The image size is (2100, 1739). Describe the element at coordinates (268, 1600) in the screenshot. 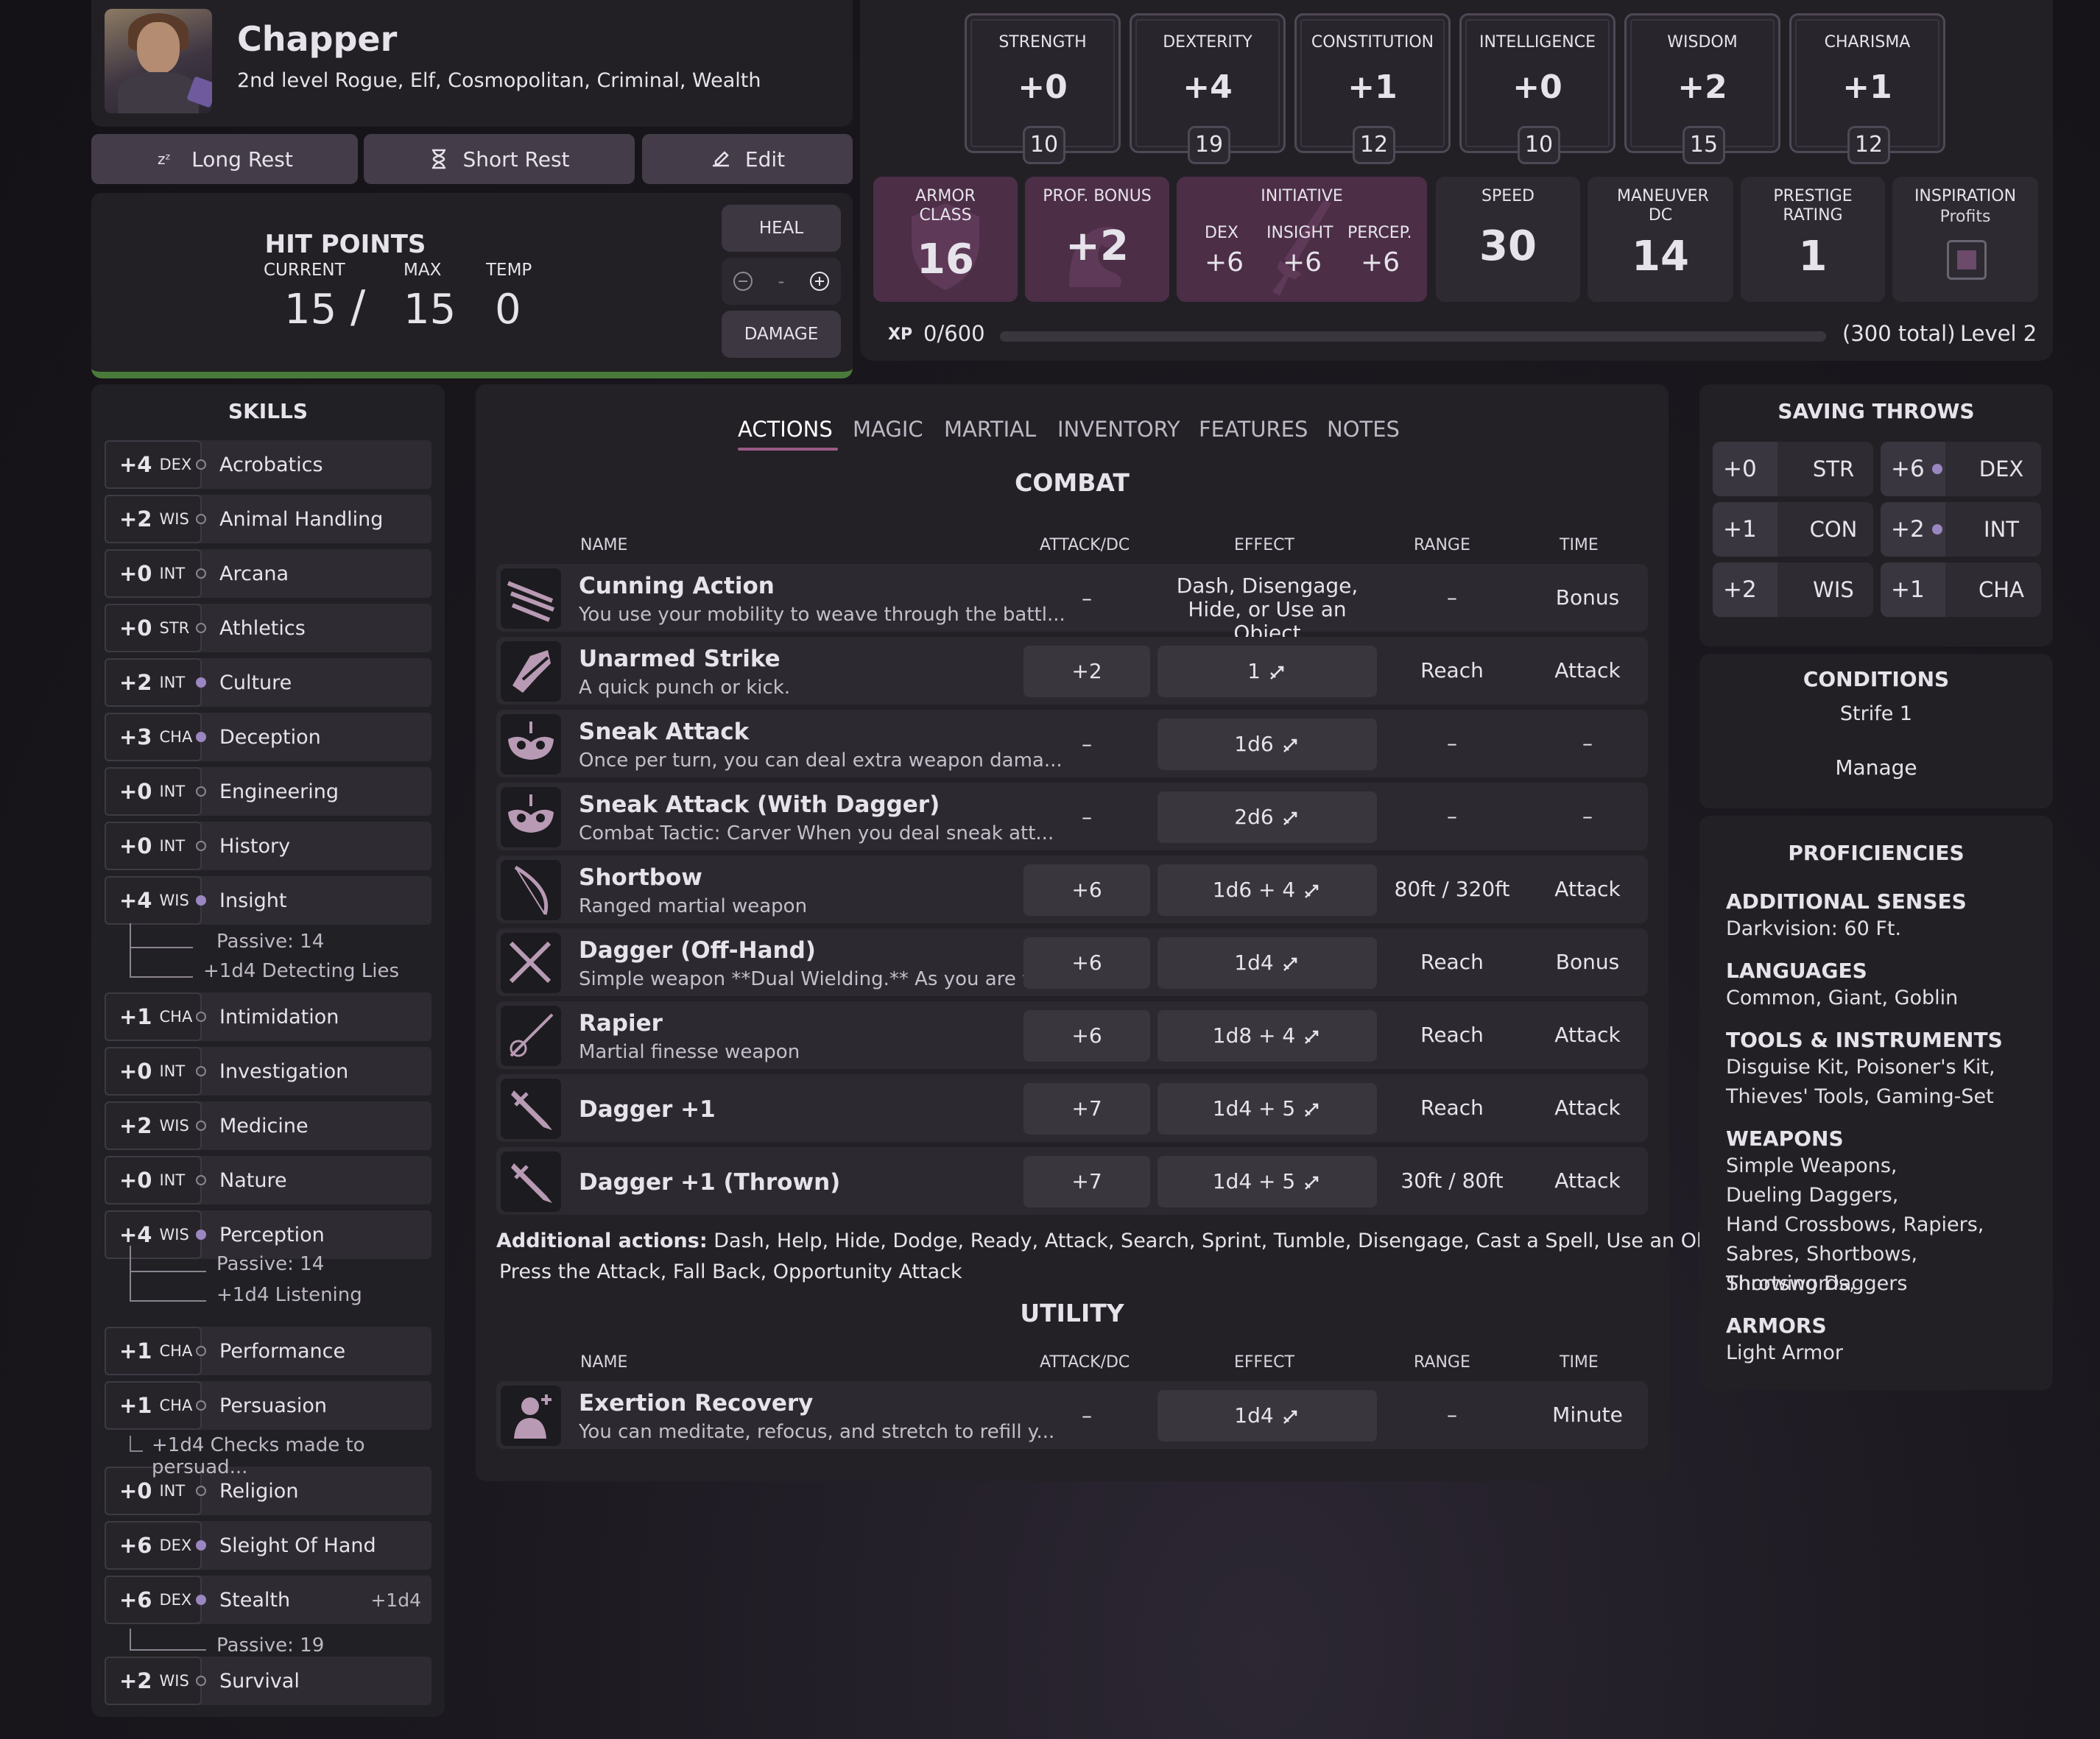

I see `skill-stealth: +6 DEX Stealth +1d4` at that location.